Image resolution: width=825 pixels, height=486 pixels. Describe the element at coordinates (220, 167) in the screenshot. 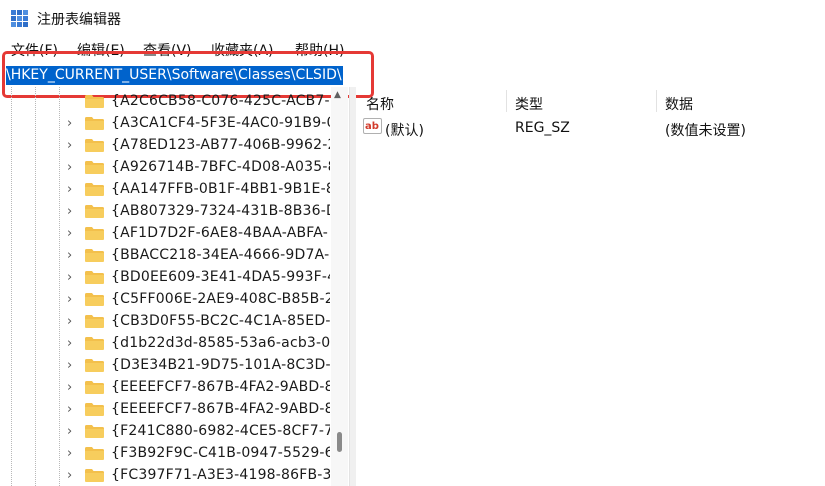

I see `tree-item-label: {A926714B-7BFC-4D08-A035-8` at that location.